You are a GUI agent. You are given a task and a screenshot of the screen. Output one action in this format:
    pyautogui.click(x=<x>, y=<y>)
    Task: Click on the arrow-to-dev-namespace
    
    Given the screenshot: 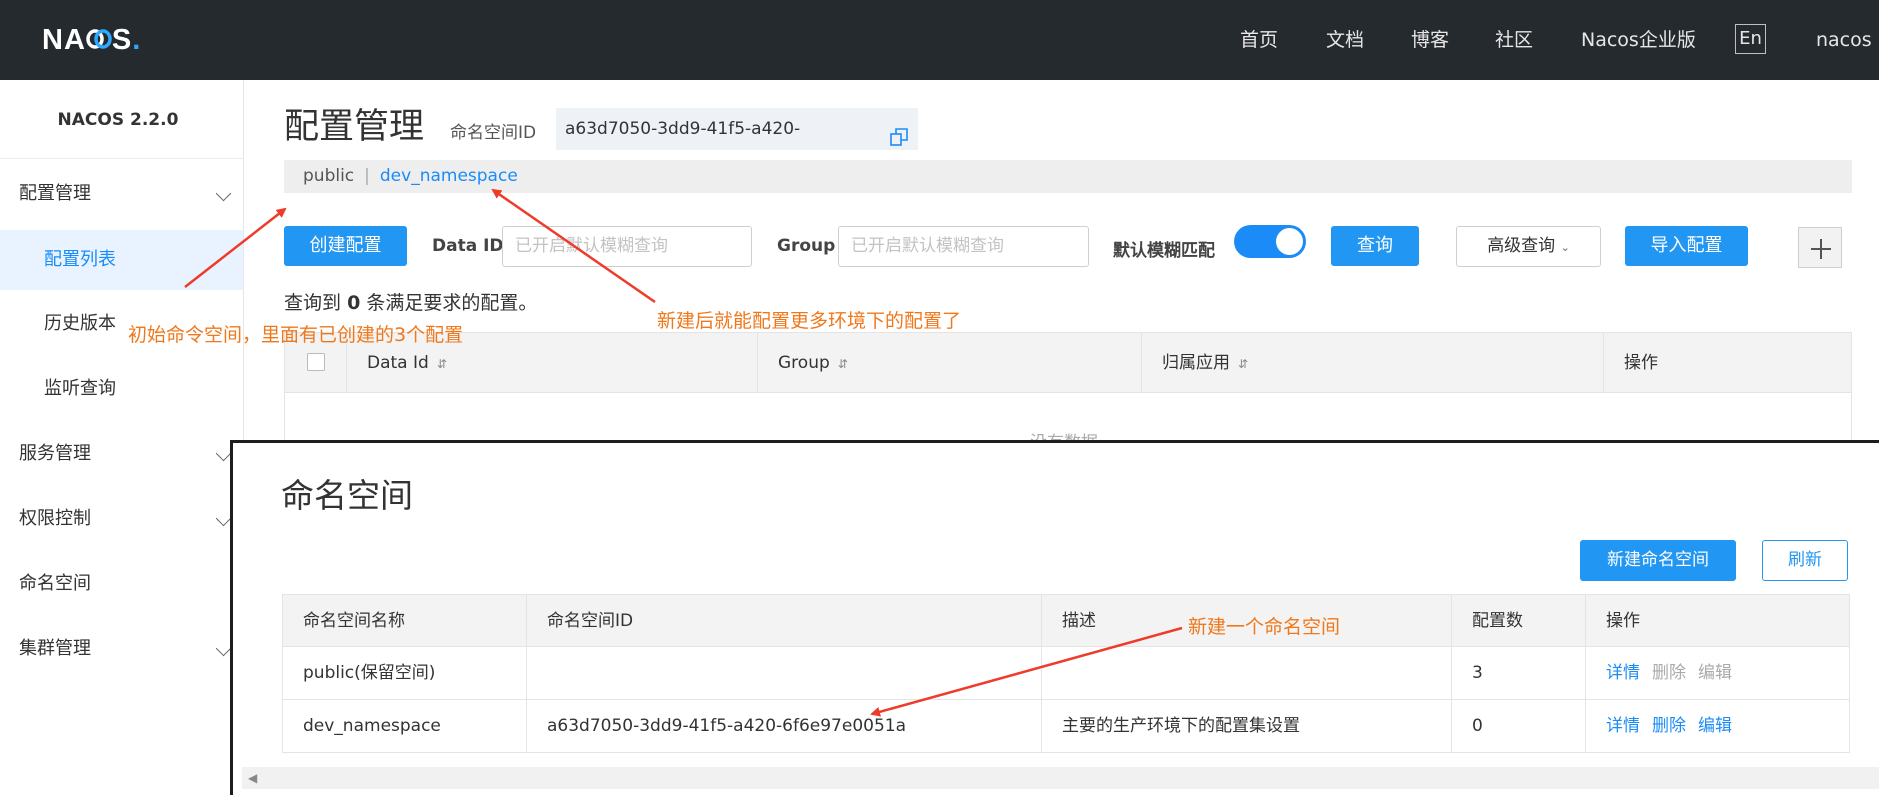 What is the action you would take?
    pyautogui.click(x=573, y=246)
    